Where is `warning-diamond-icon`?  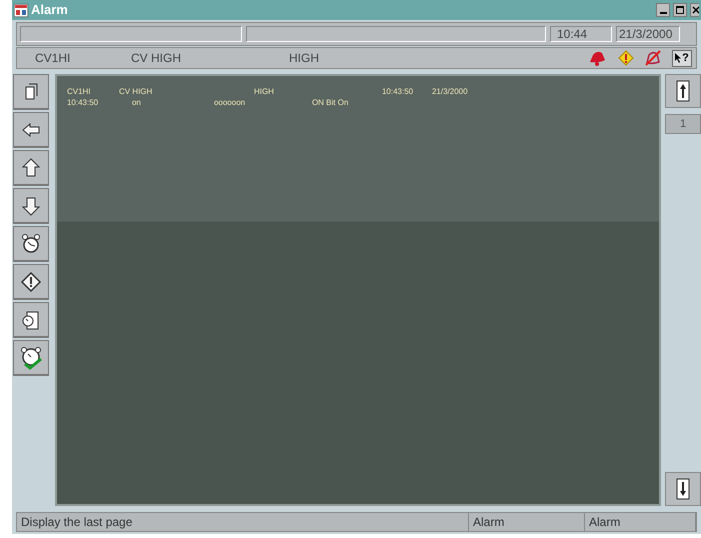
warning-diamond-icon is located at coordinates (30, 282).